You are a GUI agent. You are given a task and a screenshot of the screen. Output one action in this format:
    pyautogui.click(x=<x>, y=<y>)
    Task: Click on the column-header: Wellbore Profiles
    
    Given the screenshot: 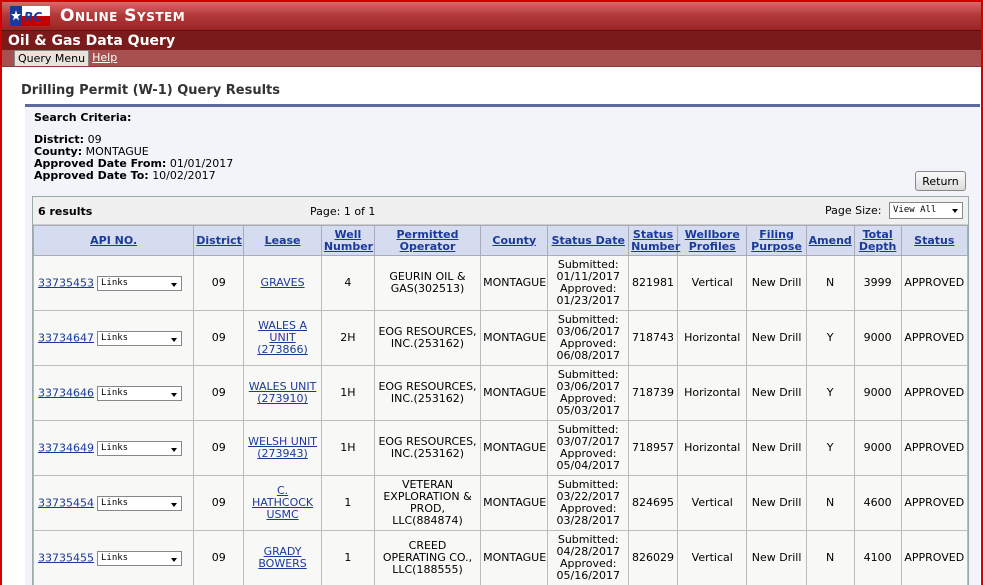 What is the action you would take?
    pyautogui.click(x=712, y=240)
    